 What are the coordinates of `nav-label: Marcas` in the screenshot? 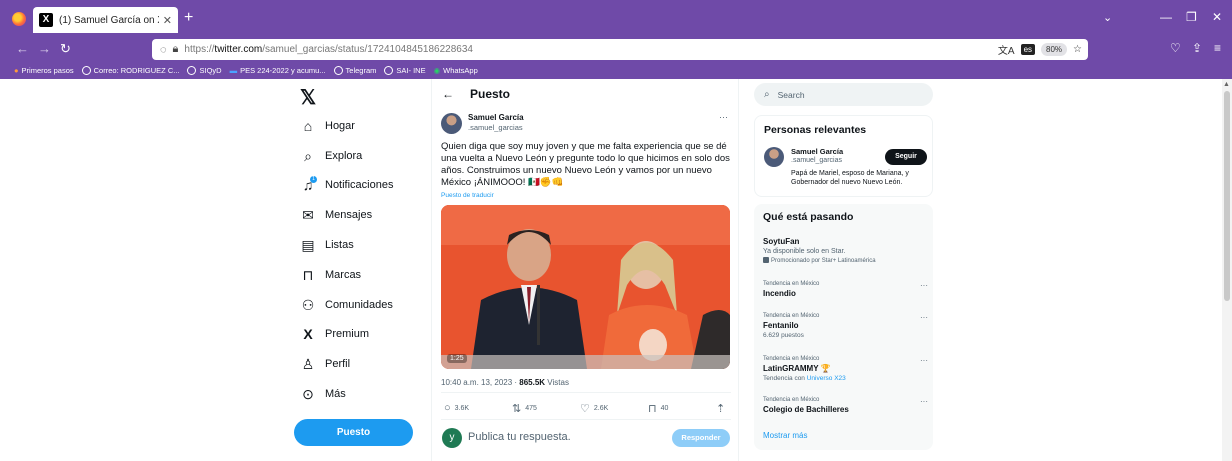 It's located at (343, 275).